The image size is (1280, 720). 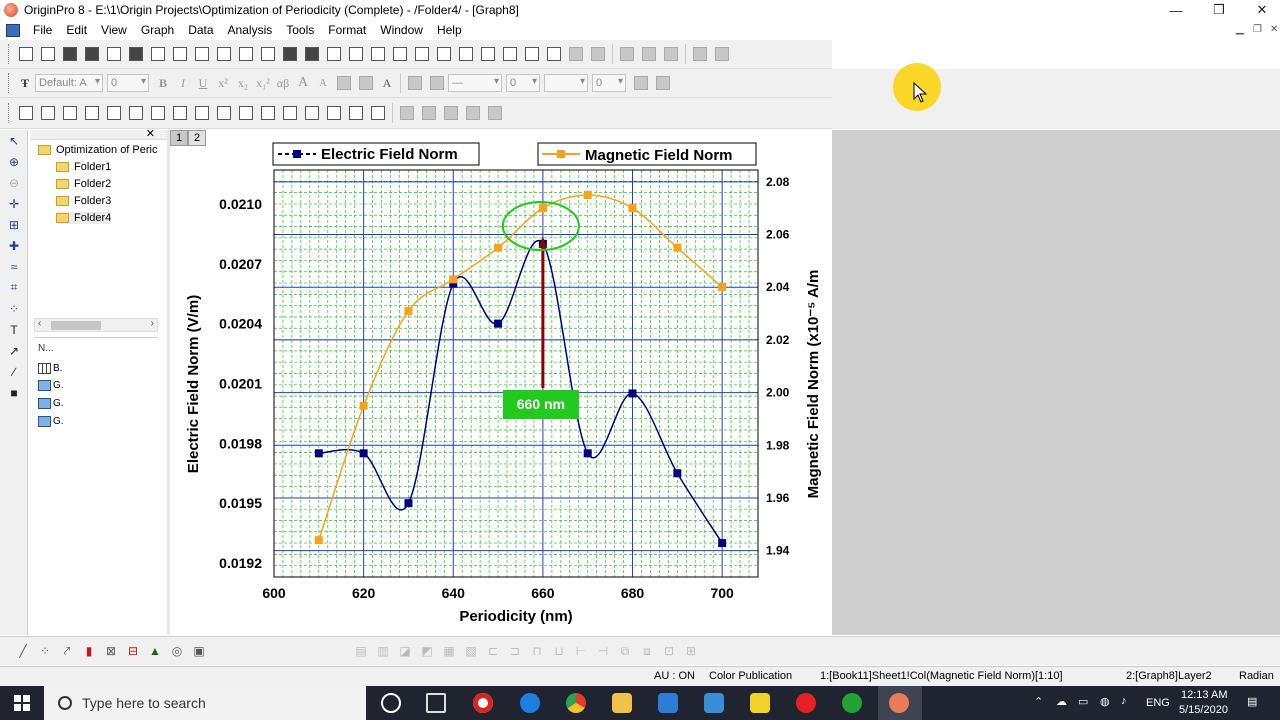 I want to click on start-button, so click(x=22, y=703).